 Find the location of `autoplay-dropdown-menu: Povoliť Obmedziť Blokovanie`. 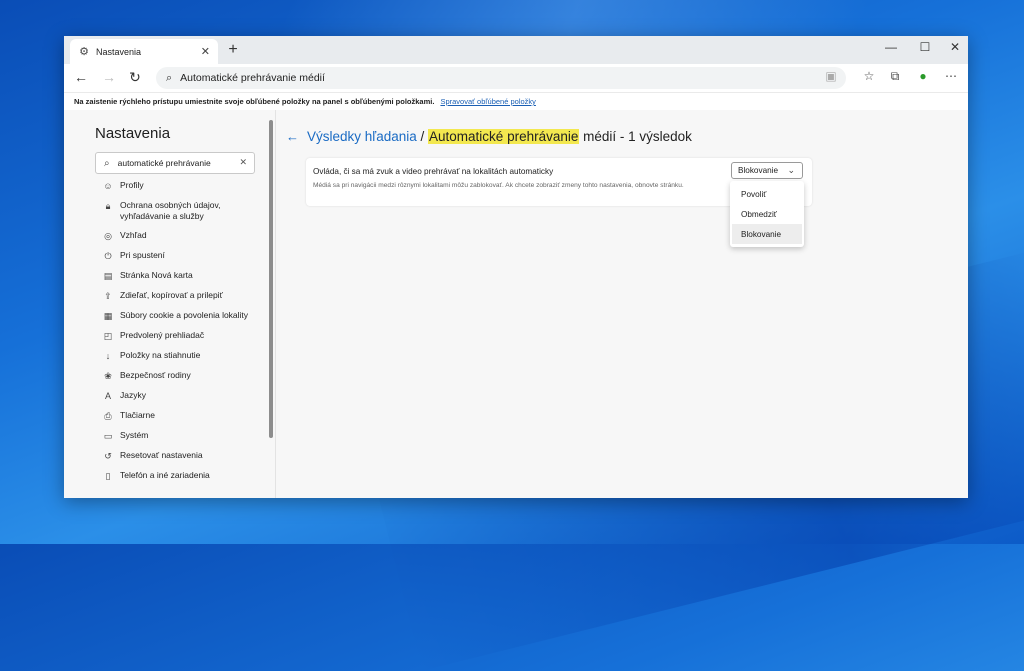

autoplay-dropdown-menu: Povoliť Obmedziť Blokovanie is located at coordinates (767, 214).